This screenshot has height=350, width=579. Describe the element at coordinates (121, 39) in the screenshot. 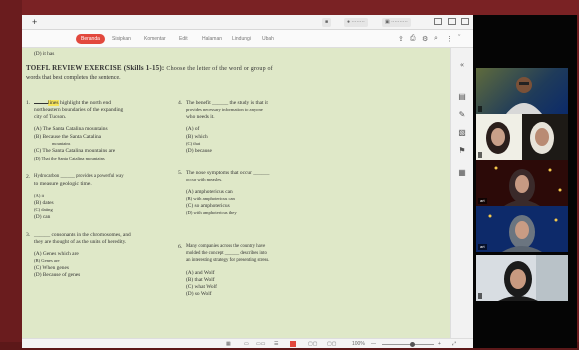

I see `tab-sisipkan: Sisipkan` at that location.